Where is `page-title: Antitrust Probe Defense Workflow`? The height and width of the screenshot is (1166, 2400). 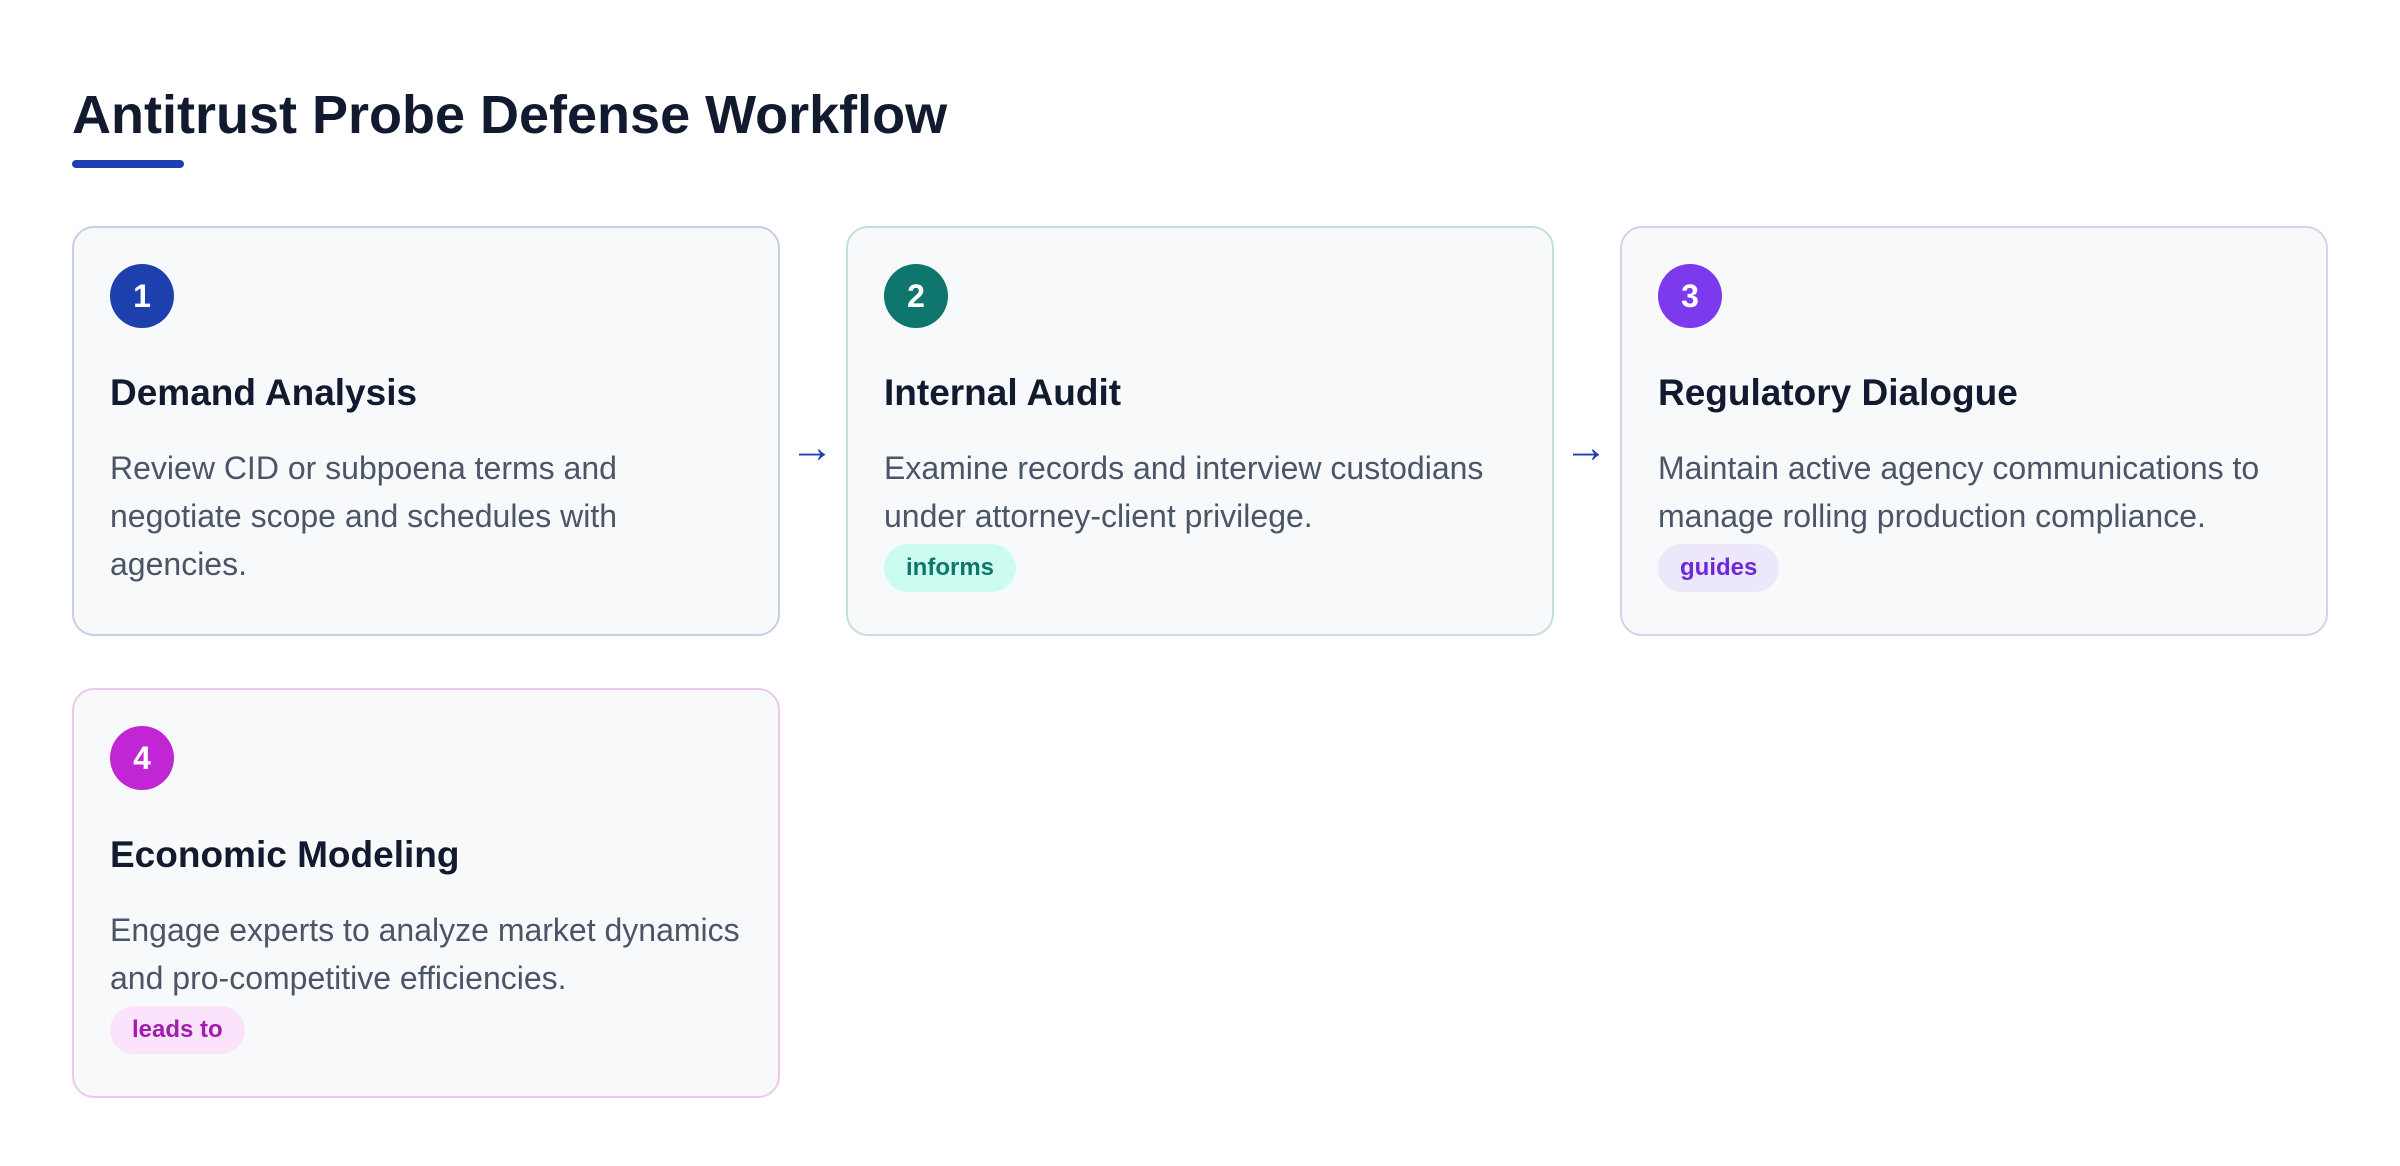 page-title: Antitrust Probe Defense Workflow is located at coordinates (510, 115).